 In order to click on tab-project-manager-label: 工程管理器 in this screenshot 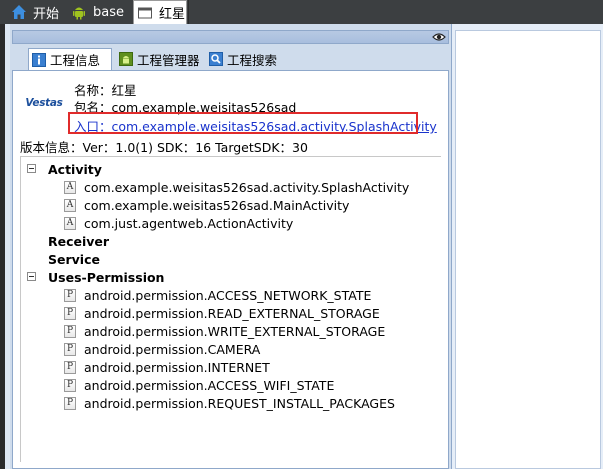, I will do `click(168, 60)`.